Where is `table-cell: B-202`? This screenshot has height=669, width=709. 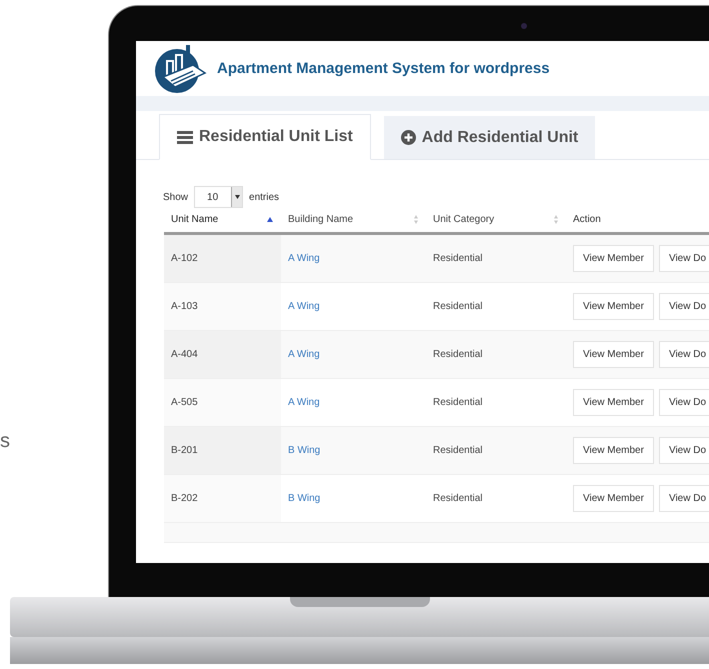
table-cell: B-202 is located at coordinates (222, 498).